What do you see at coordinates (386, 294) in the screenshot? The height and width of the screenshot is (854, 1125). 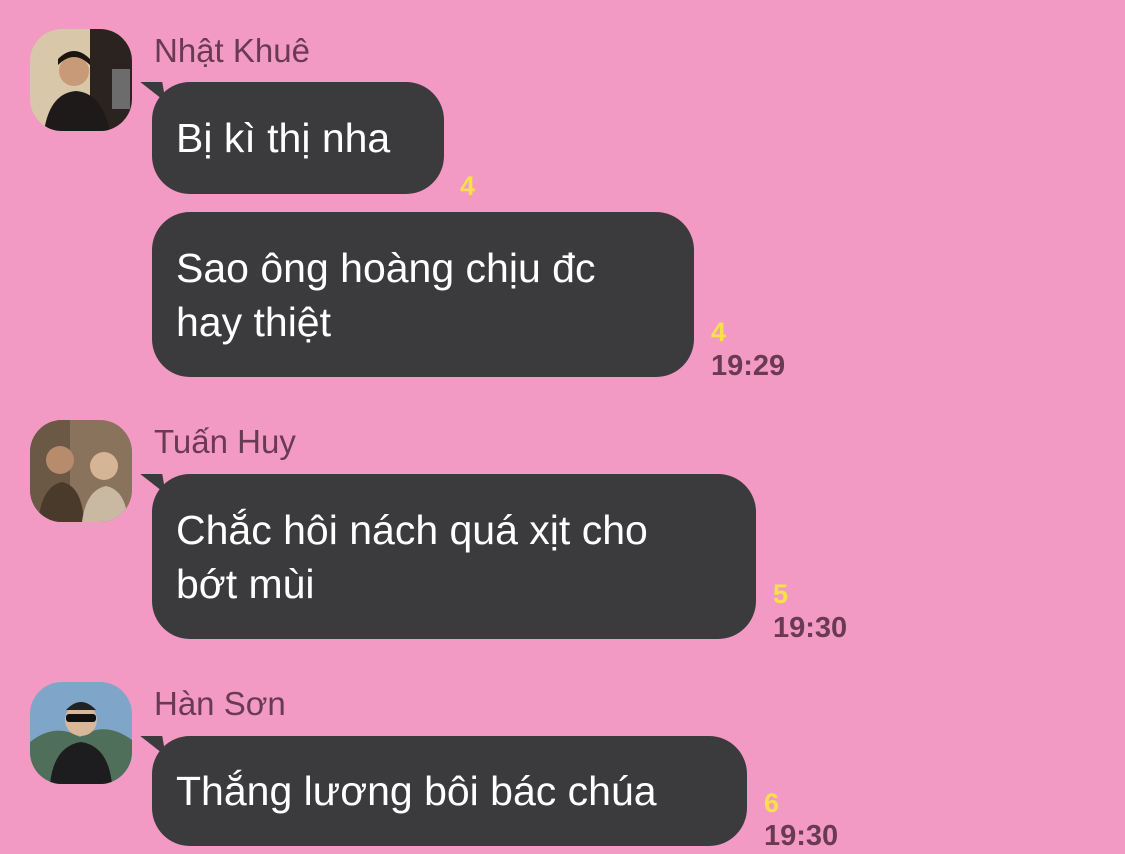 I see `message-text: Sao ông hoàng chịu đc hay thiệt` at bounding box center [386, 294].